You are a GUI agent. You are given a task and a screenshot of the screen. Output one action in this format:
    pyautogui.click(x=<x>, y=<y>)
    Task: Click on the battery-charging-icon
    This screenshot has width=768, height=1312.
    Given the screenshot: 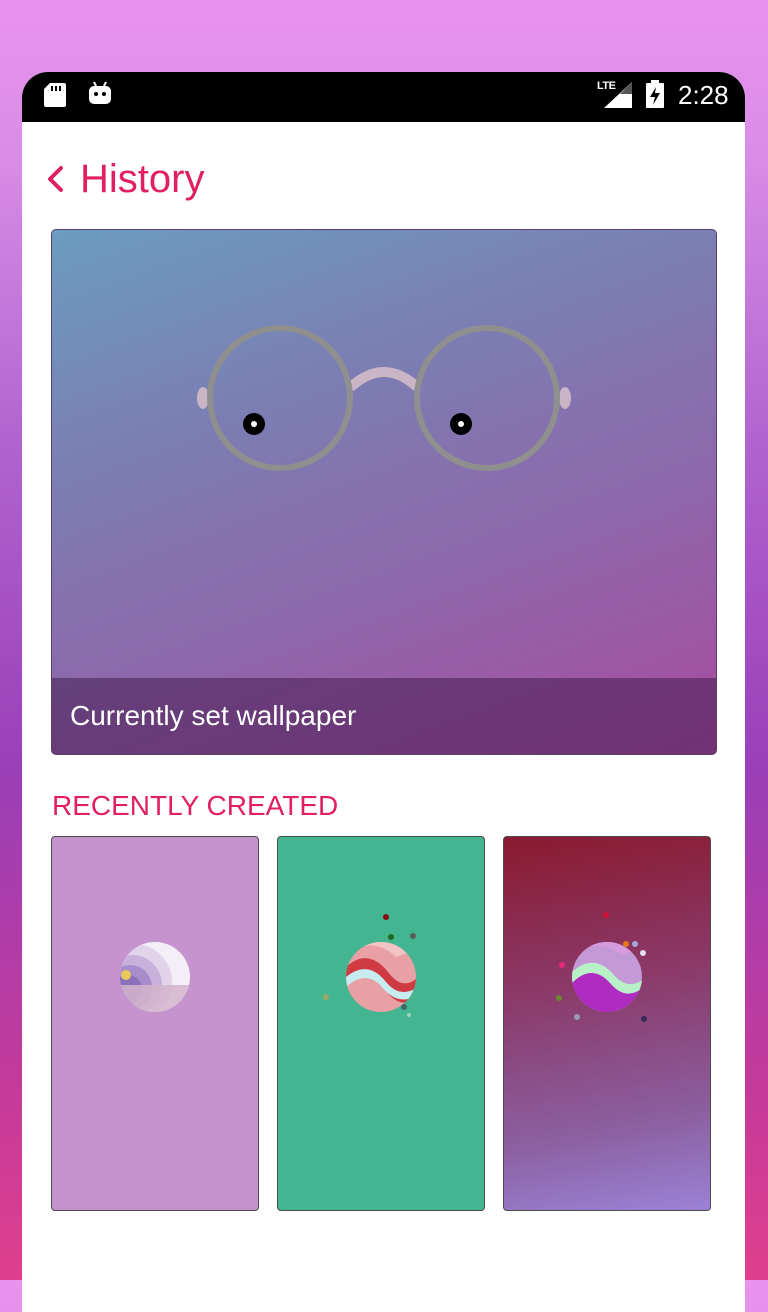 What is the action you would take?
    pyautogui.click(x=655, y=94)
    